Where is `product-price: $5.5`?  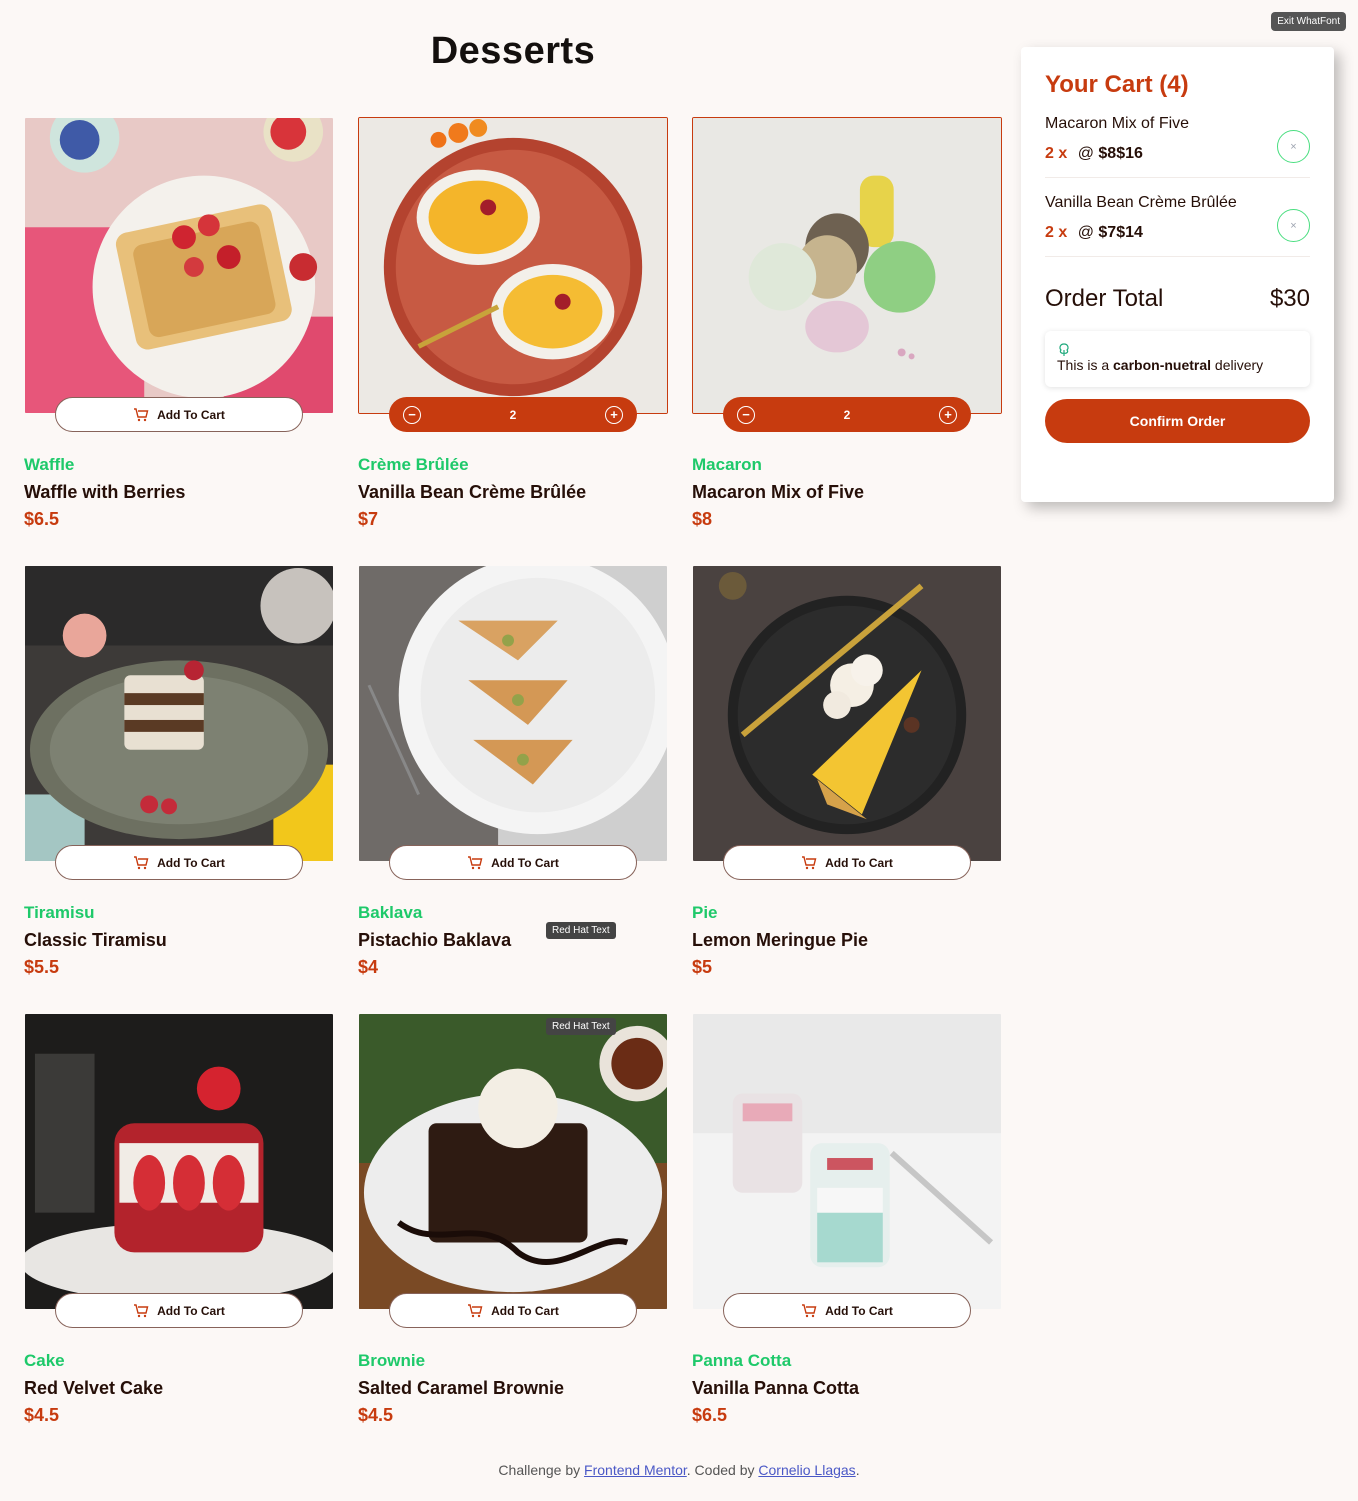 product-price: $5.5 is located at coordinates (42, 967).